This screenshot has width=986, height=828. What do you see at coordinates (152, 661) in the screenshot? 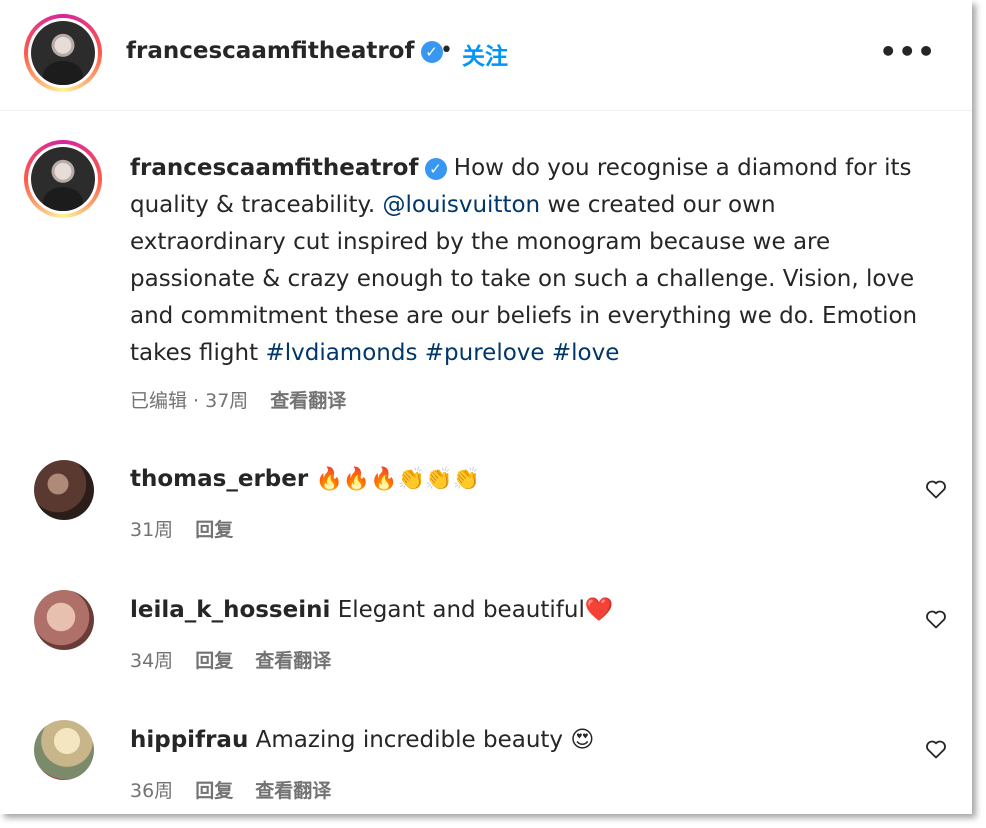
I see `comment-timestamp: 34周` at bounding box center [152, 661].